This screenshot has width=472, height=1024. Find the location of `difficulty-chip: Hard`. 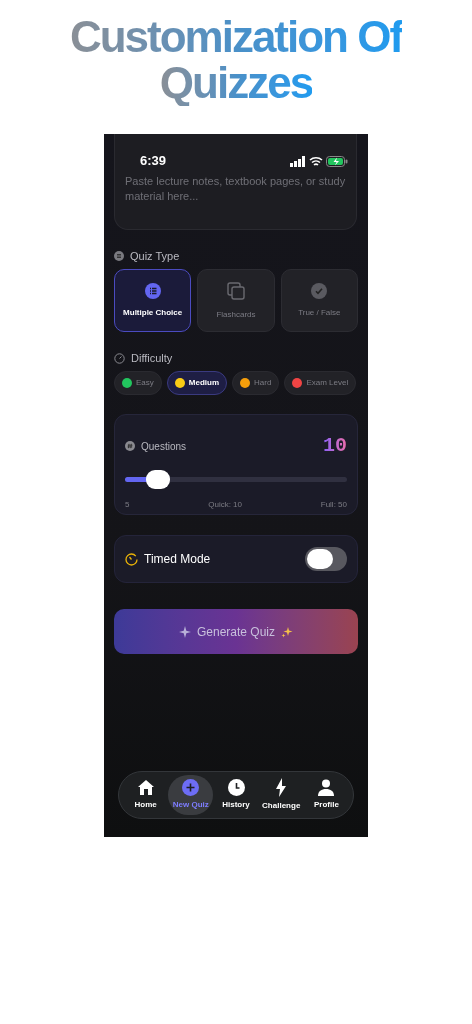

difficulty-chip: Hard is located at coordinates (256, 383).